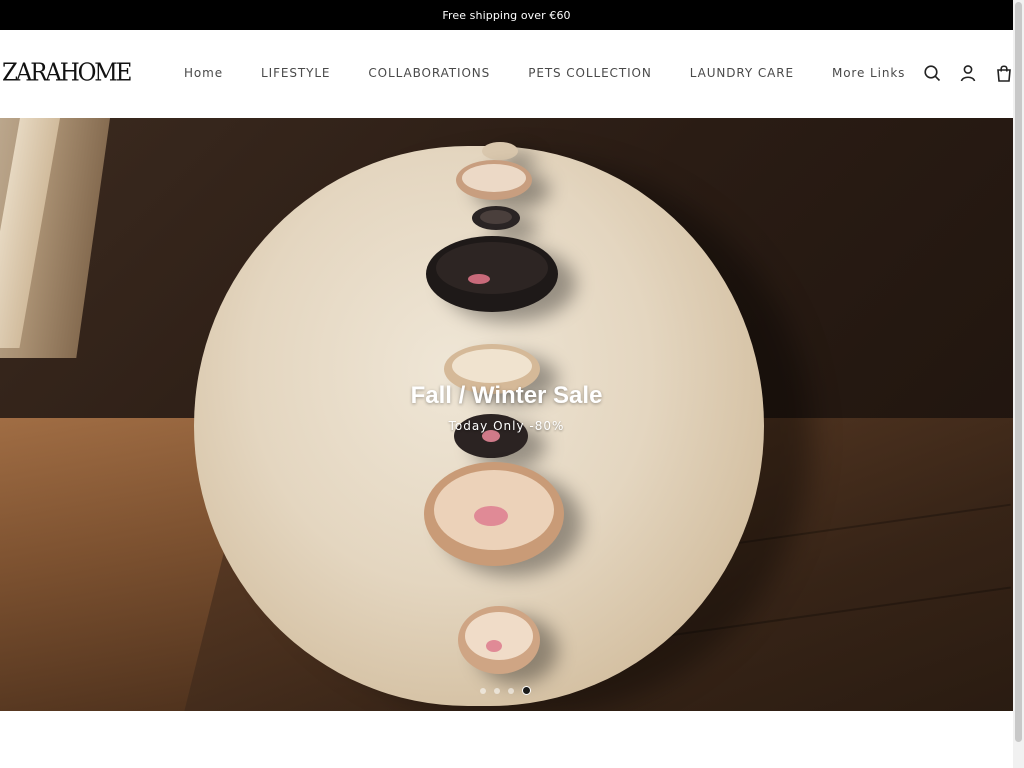 The height and width of the screenshot is (768, 1024). I want to click on page-scrollbar, so click(1018, 384).